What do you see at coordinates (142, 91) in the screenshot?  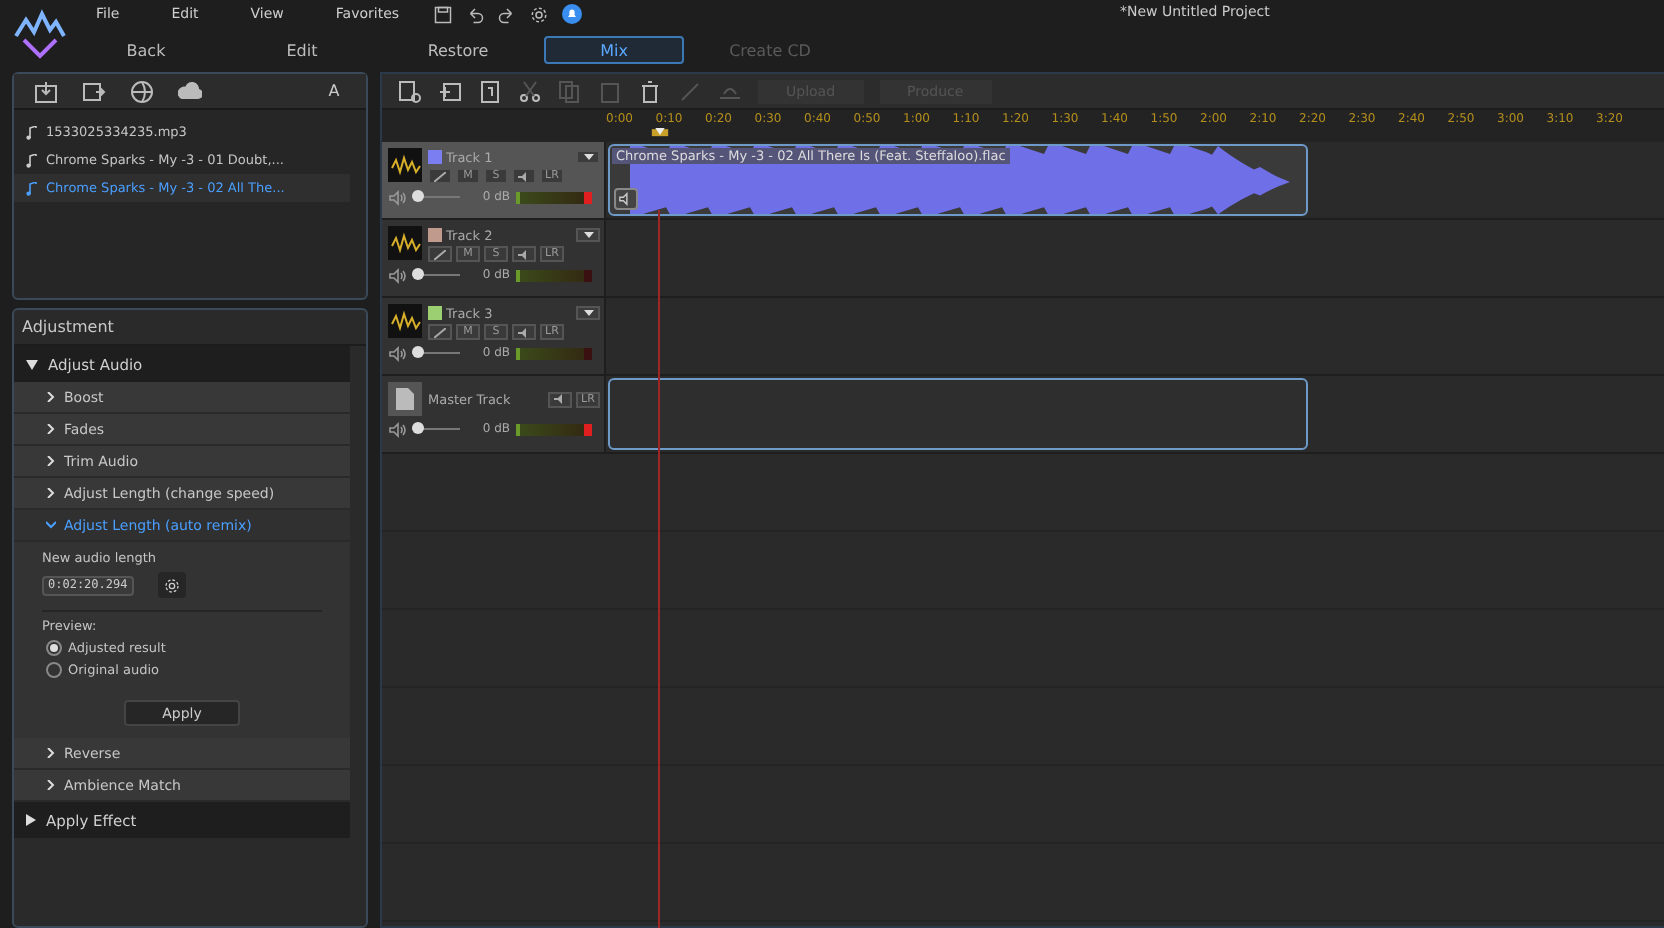 I see `globe-icon` at bounding box center [142, 91].